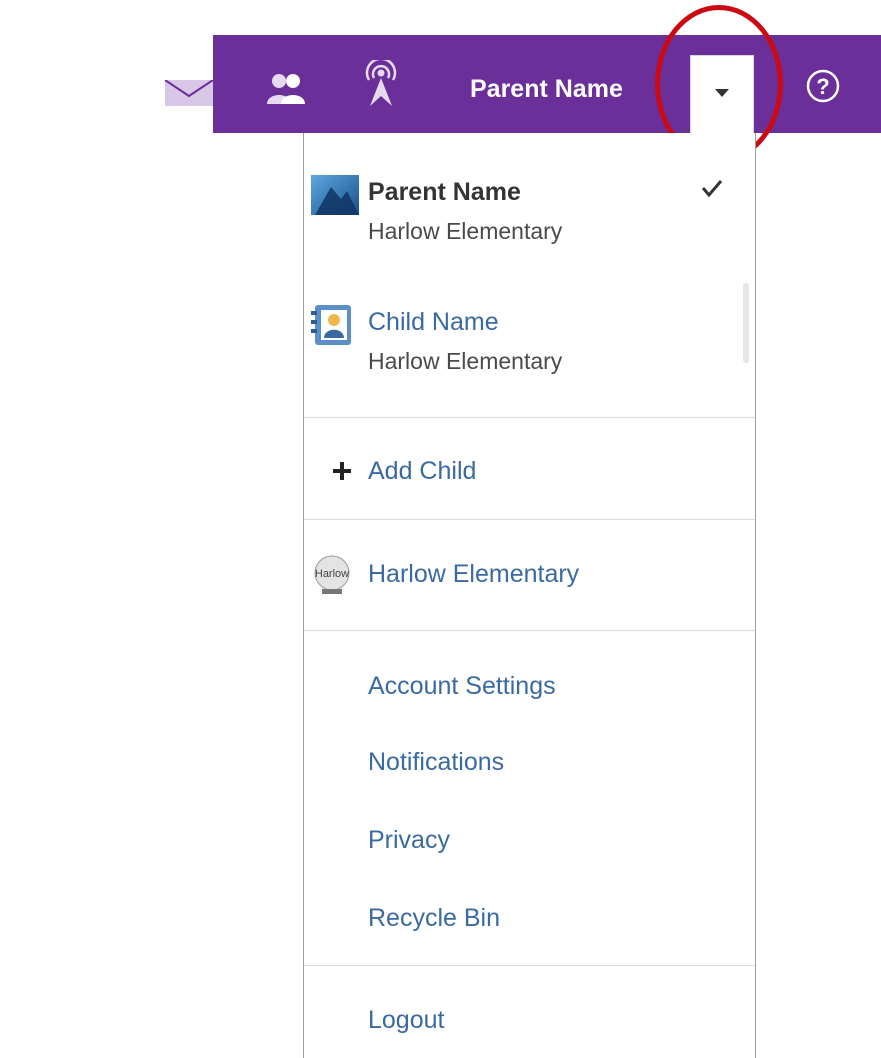  I want to click on school-logo-icon: Harlow, so click(332, 574).